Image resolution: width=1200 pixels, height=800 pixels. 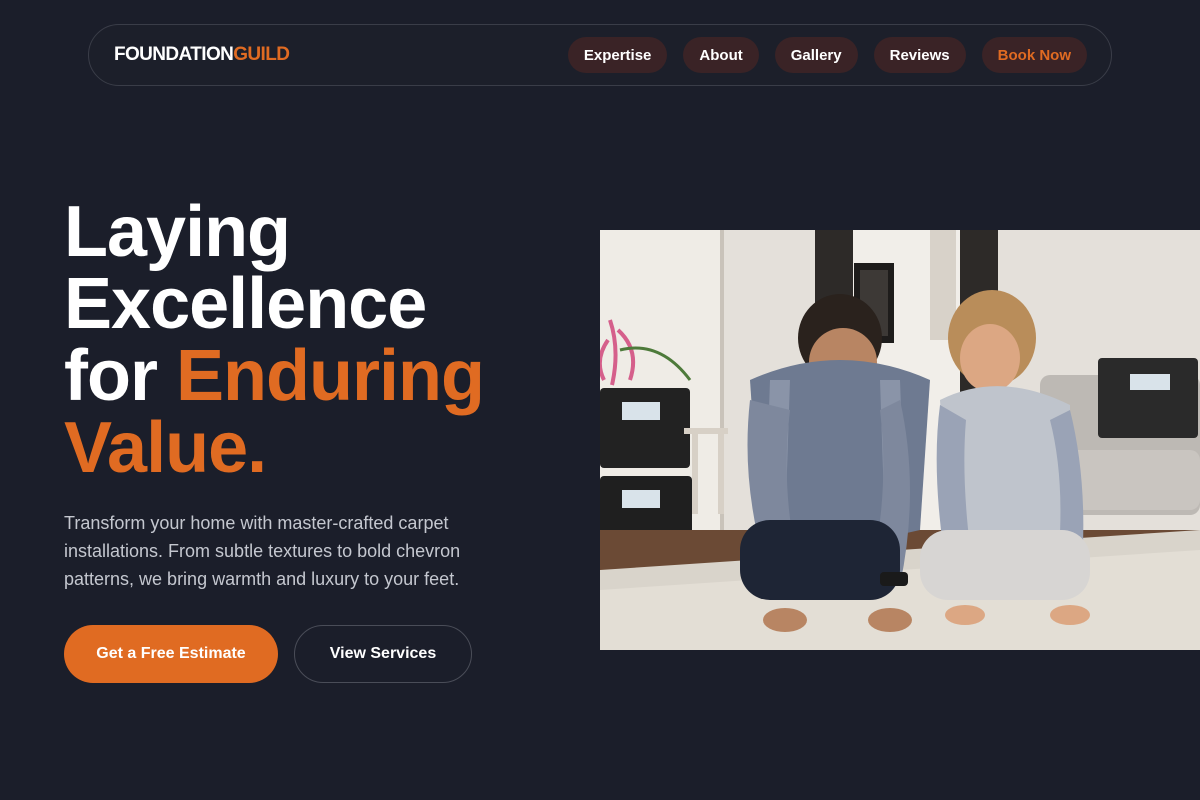 What do you see at coordinates (120, 376) in the screenshot?
I see `hero-title-line3: for` at bounding box center [120, 376].